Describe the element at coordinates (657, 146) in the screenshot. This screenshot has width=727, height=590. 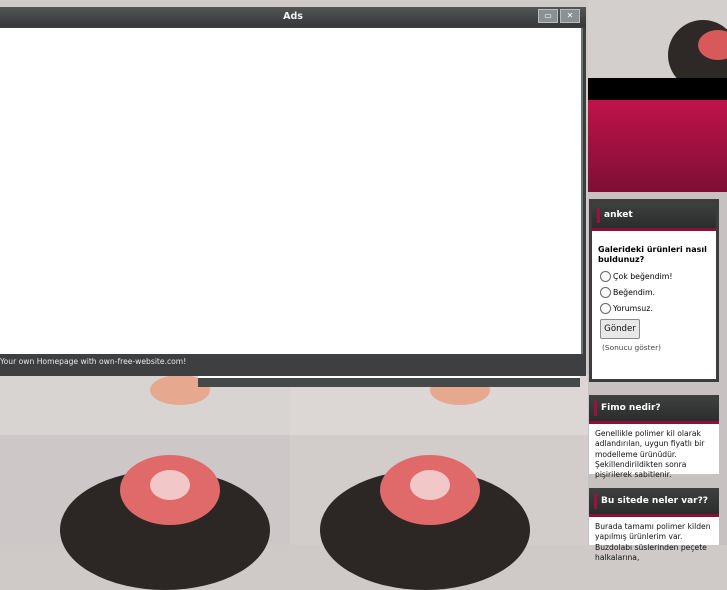
I see `crimson-banner` at that location.